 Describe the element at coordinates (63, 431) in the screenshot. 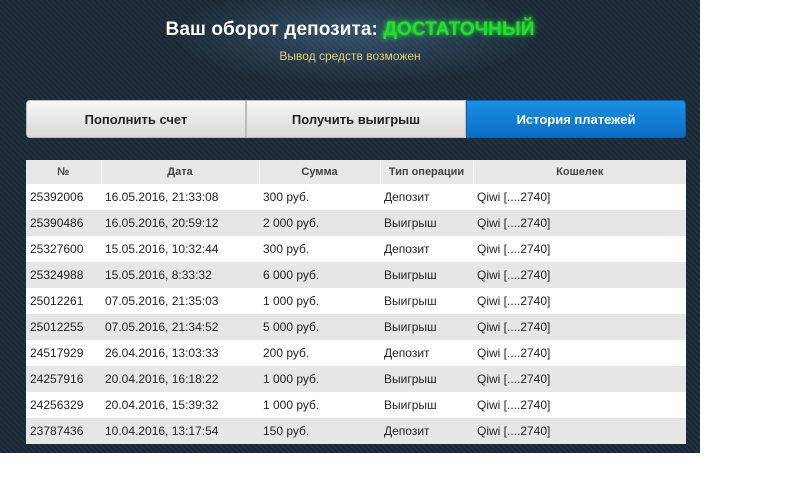

I see `cell-number: 23787436` at that location.